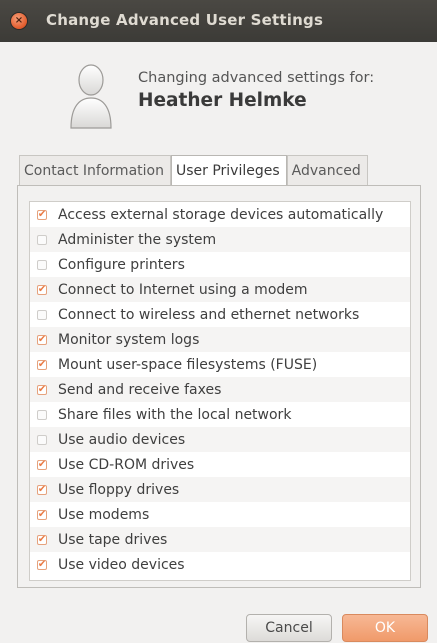 Image resolution: width=437 pixels, height=643 pixels. I want to click on privilege-row: ✔ Use CD-ROM drives, so click(220, 464).